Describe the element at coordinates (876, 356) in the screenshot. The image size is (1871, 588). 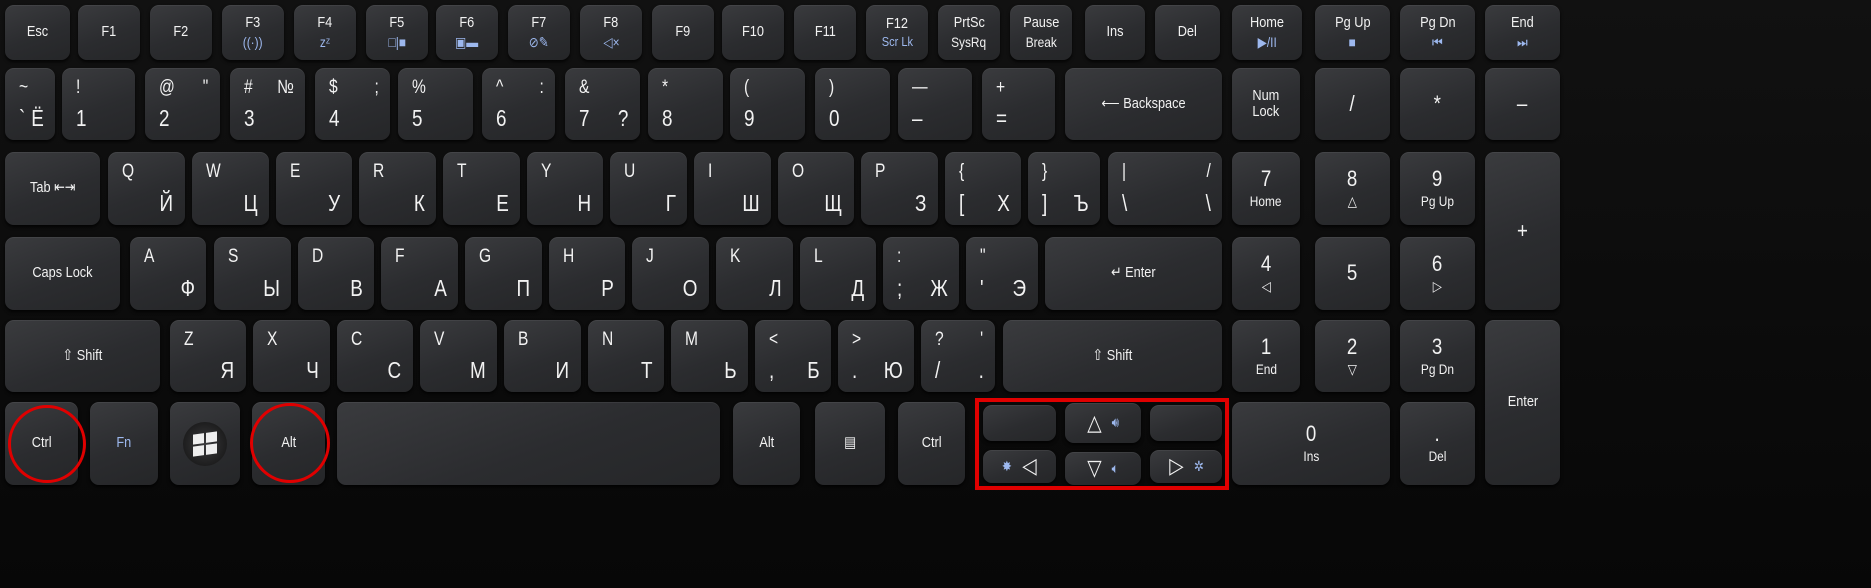
I see `key-symbol: >. Ю` at that location.